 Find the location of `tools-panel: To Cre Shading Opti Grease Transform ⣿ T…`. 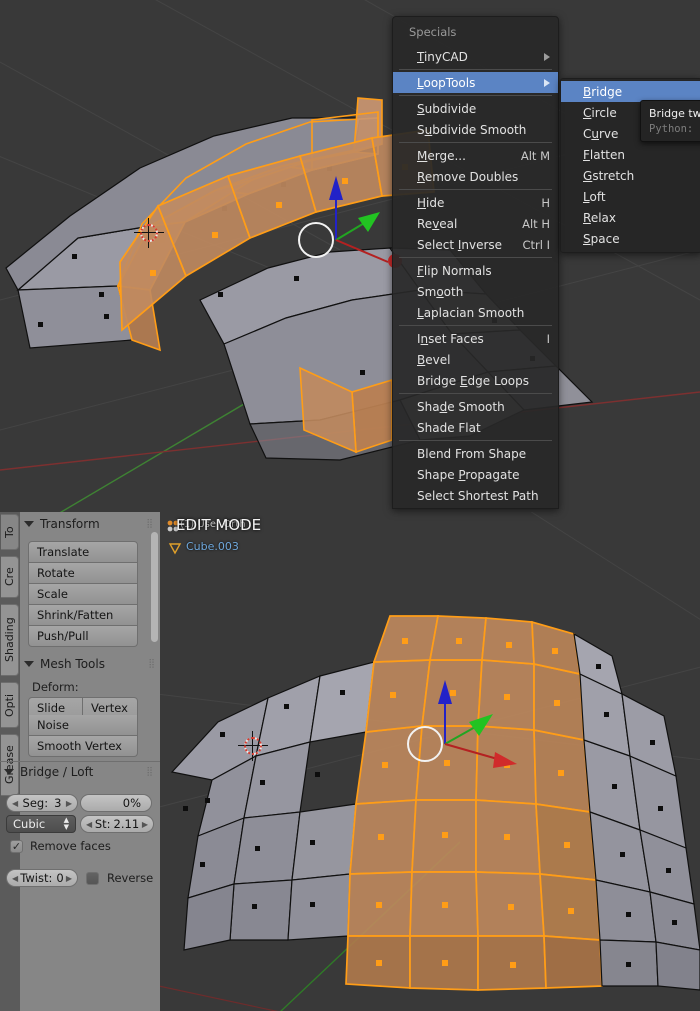

tools-panel: To Cre Shading Opti Grease Transform ⣿ T… is located at coordinates (80, 761).